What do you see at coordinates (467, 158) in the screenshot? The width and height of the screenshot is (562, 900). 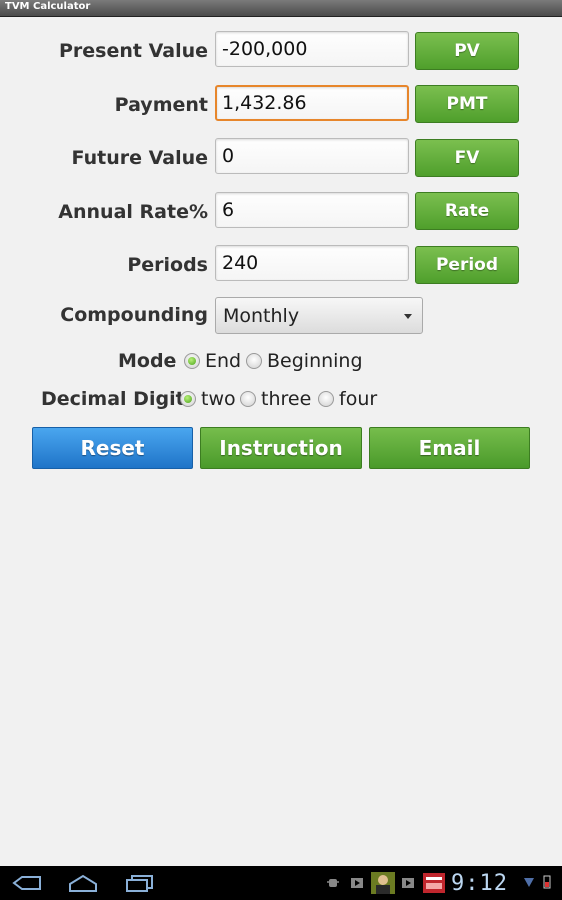 I see `fv-button: FV` at bounding box center [467, 158].